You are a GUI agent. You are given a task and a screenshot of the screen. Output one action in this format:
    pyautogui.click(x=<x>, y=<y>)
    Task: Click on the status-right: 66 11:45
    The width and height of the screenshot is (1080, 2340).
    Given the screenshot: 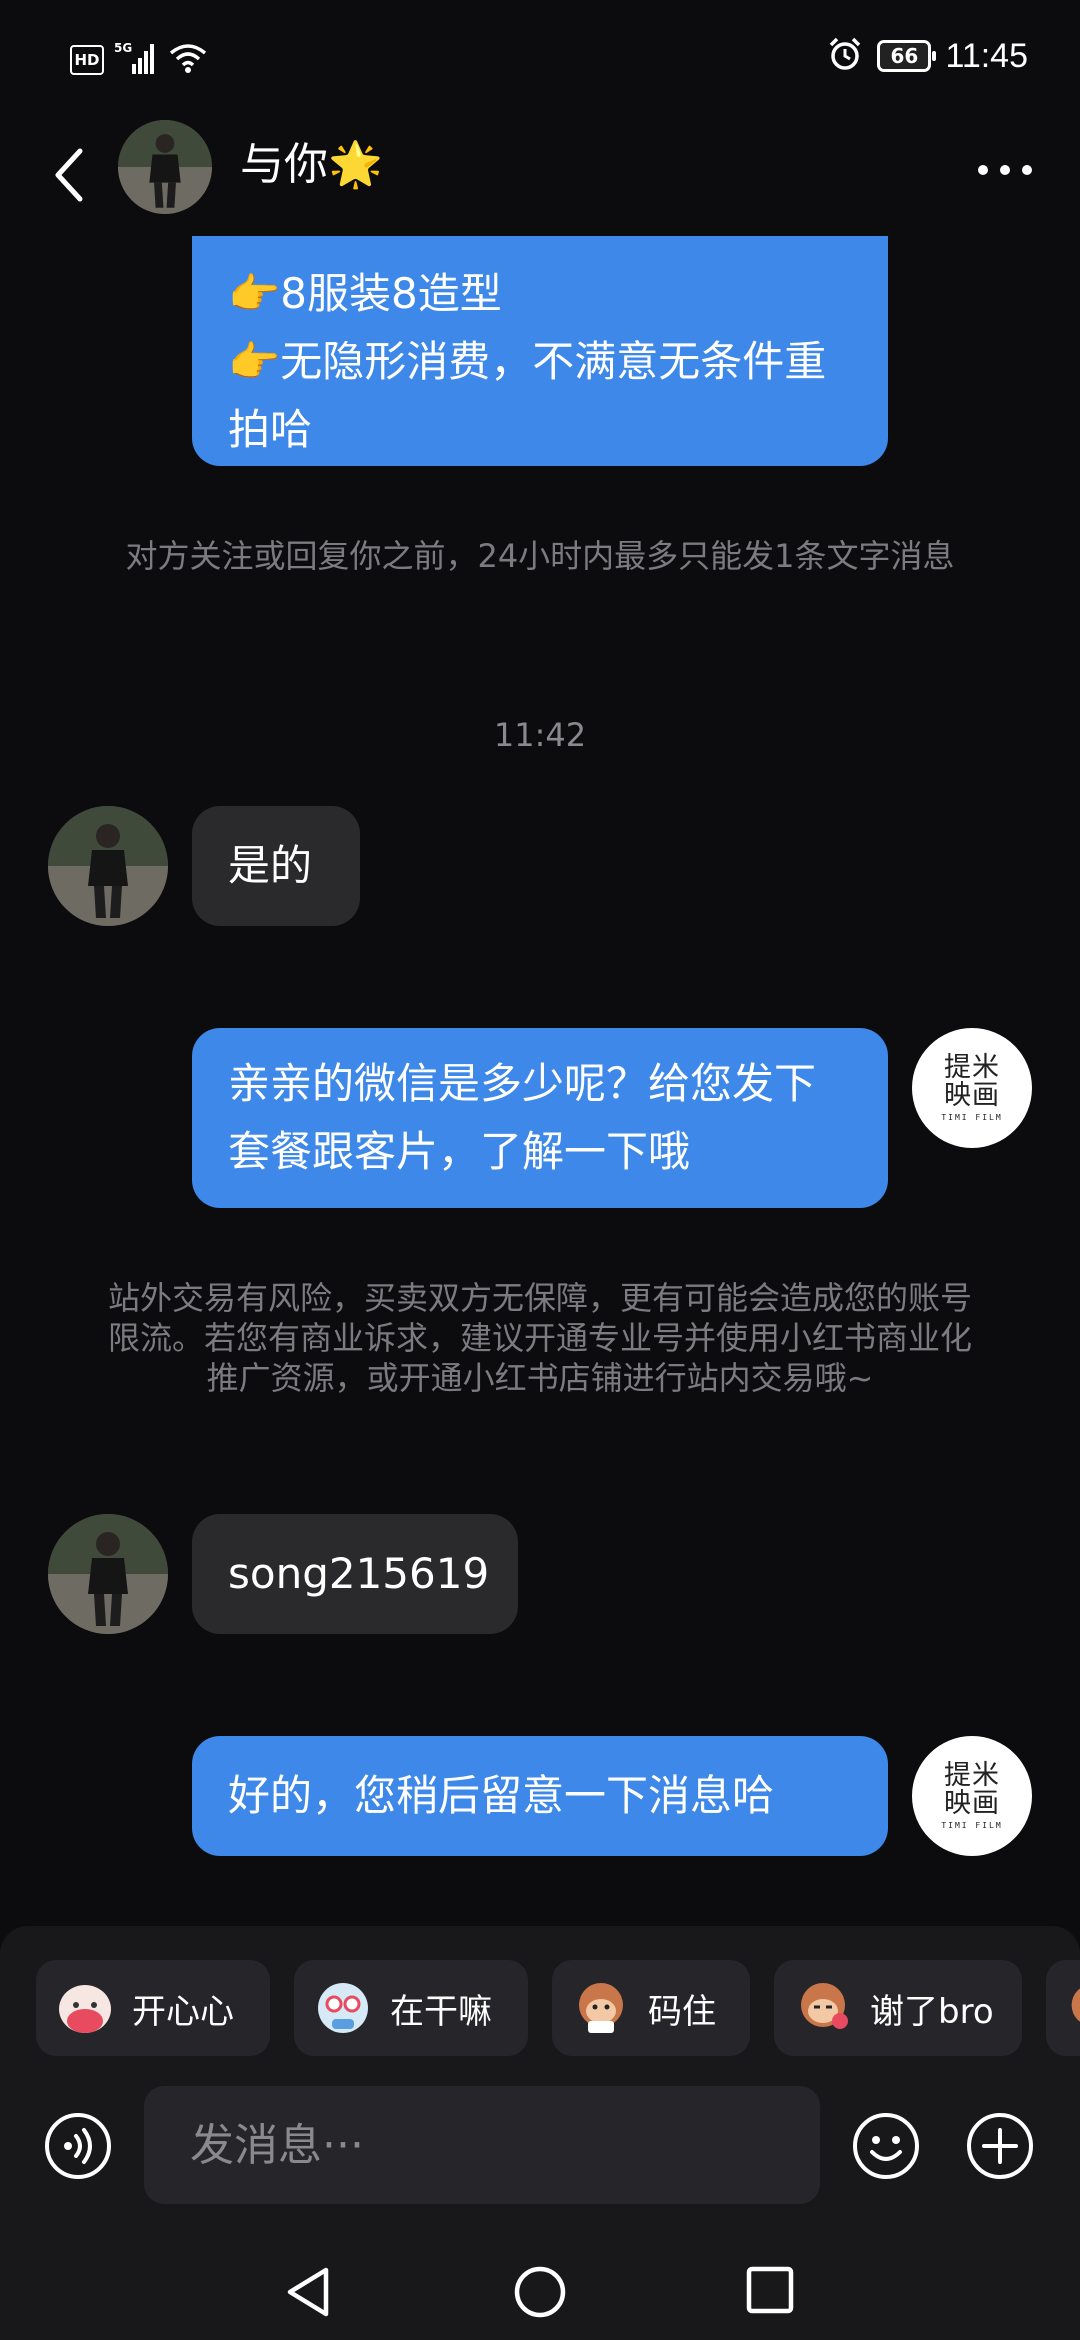 What is the action you would take?
    pyautogui.click(x=927, y=56)
    